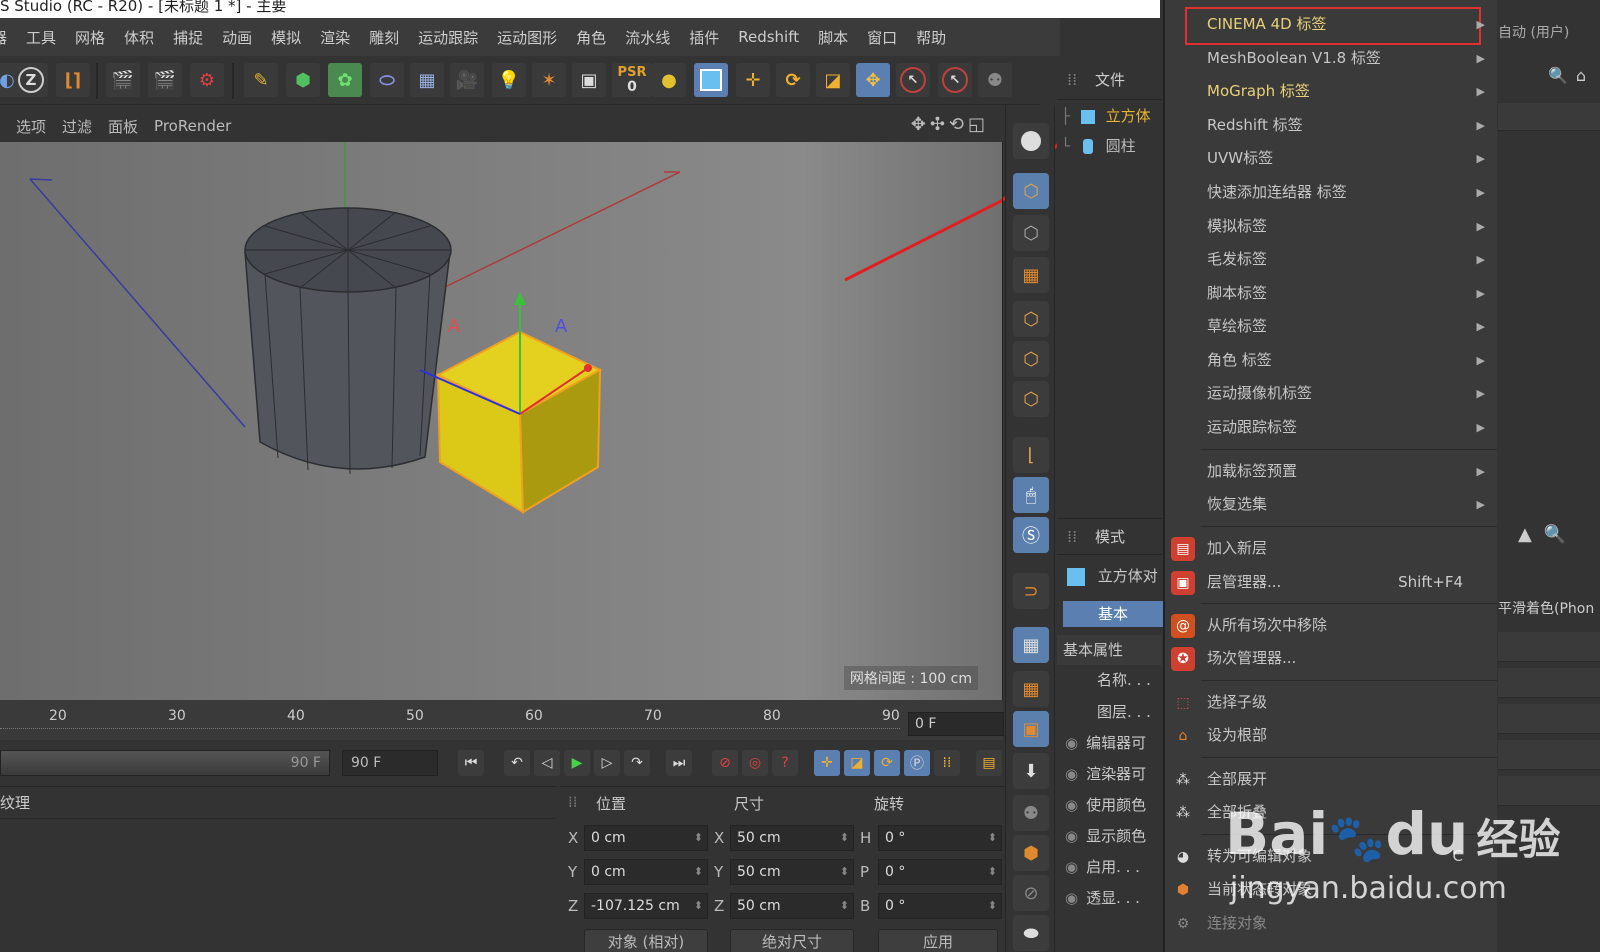  I want to click on menu-item-sculpt: 雕刻, so click(384, 37).